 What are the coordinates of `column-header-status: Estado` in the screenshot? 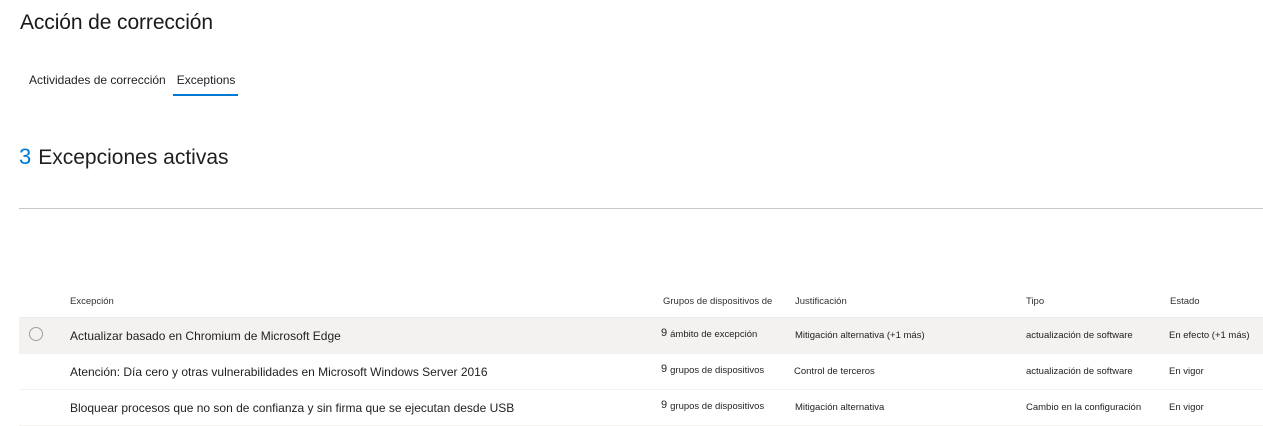 It's located at (1185, 301).